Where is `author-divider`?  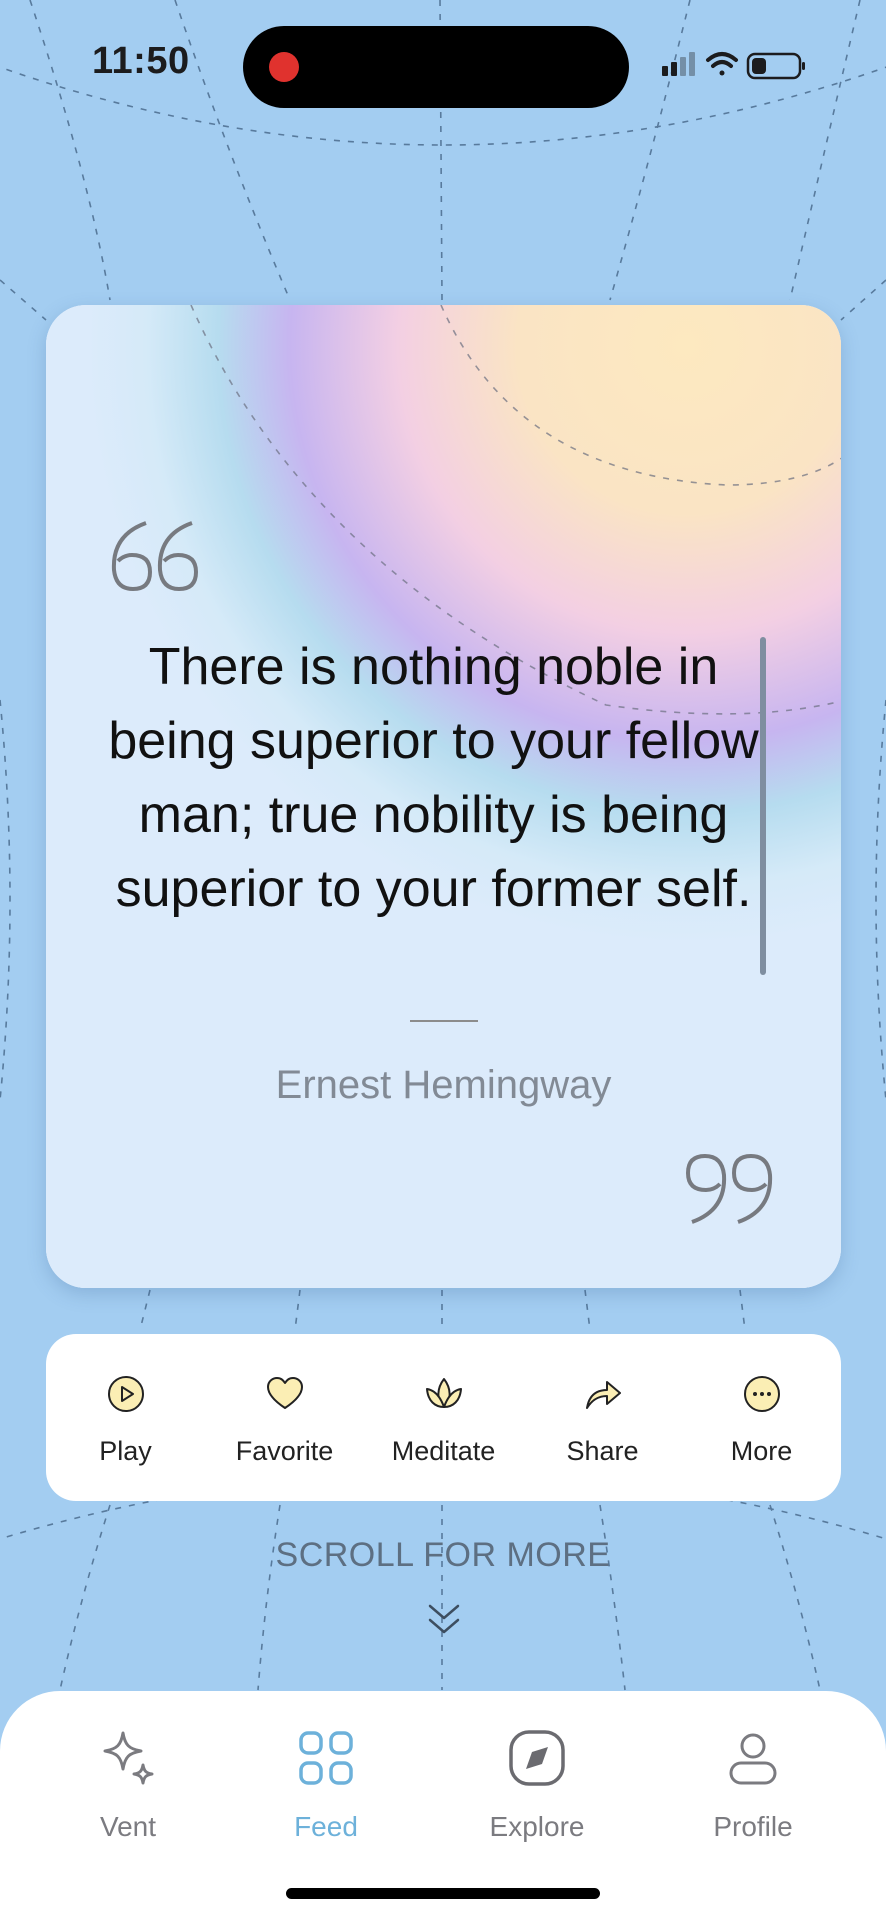 author-divider is located at coordinates (444, 1021).